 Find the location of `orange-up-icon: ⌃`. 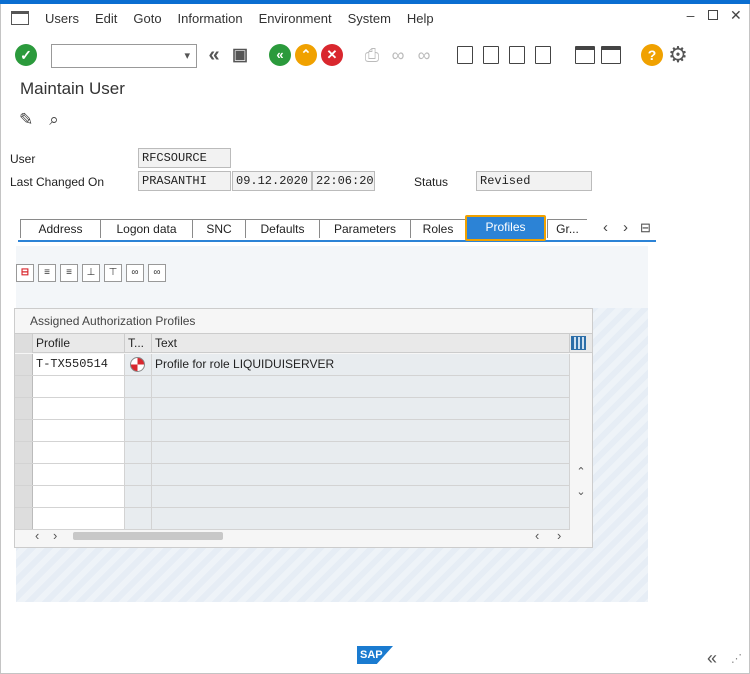

orange-up-icon: ⌃ is located at coordinates (306, 55).